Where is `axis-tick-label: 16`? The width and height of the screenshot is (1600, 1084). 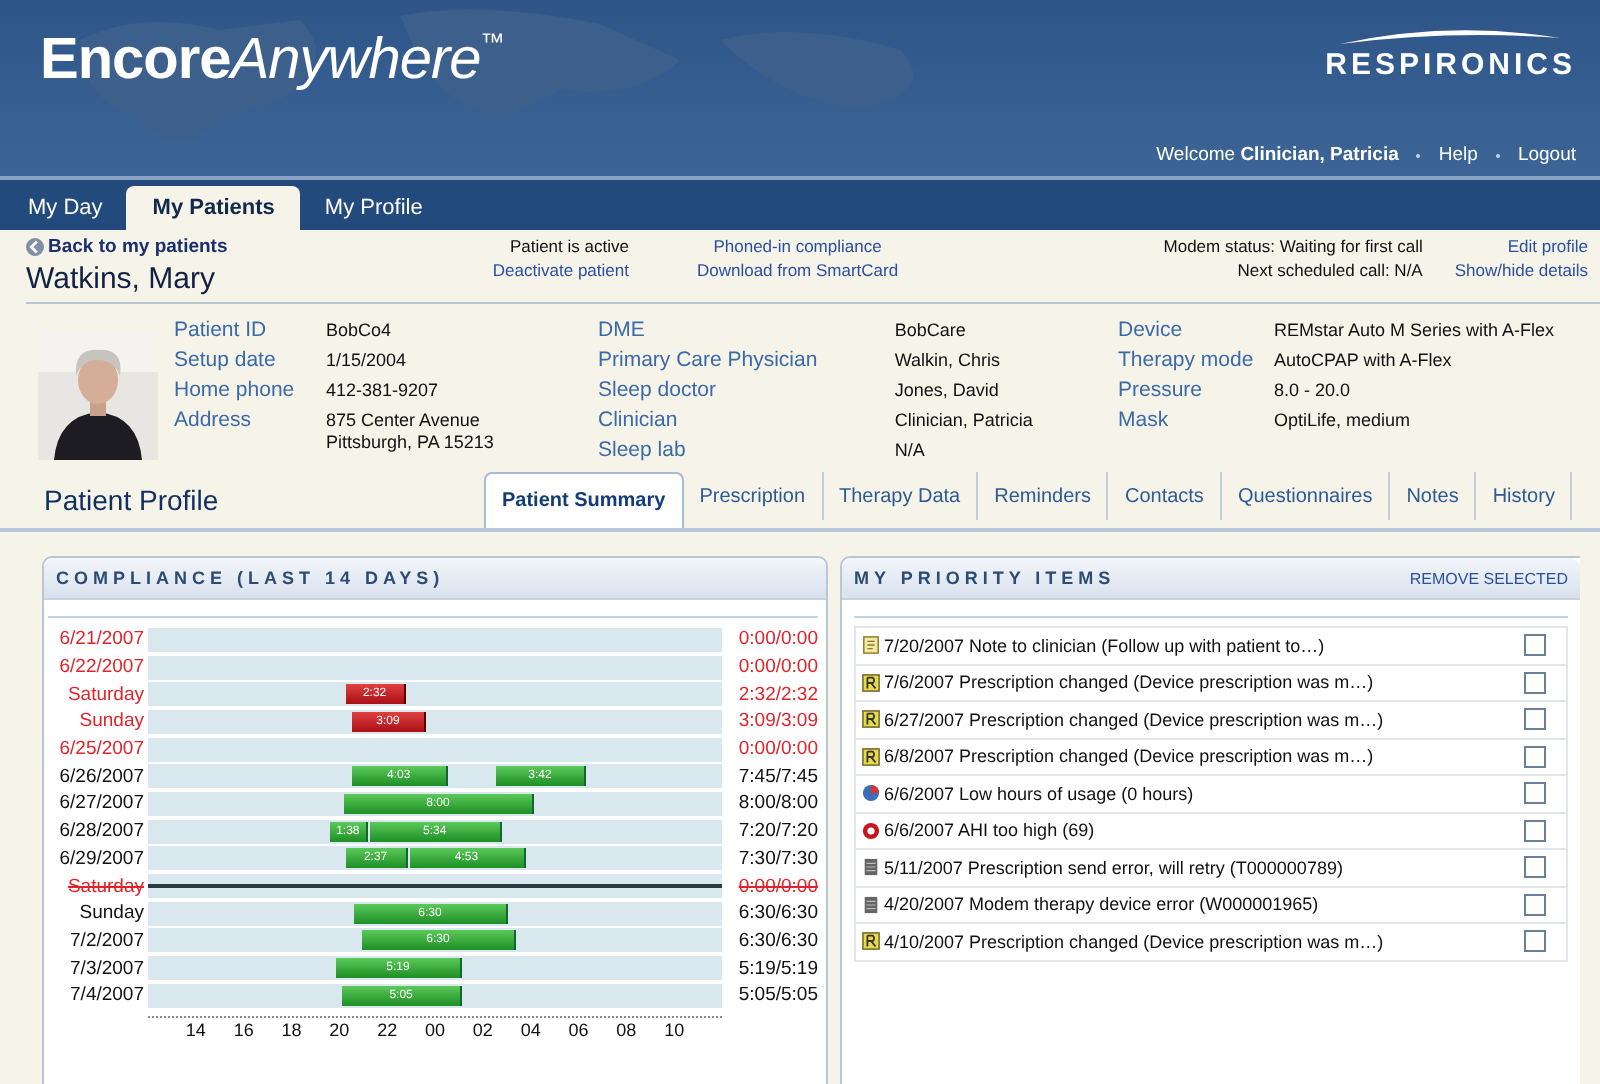
axis-tick-label: 16 is located at coordinates (243, 1029).